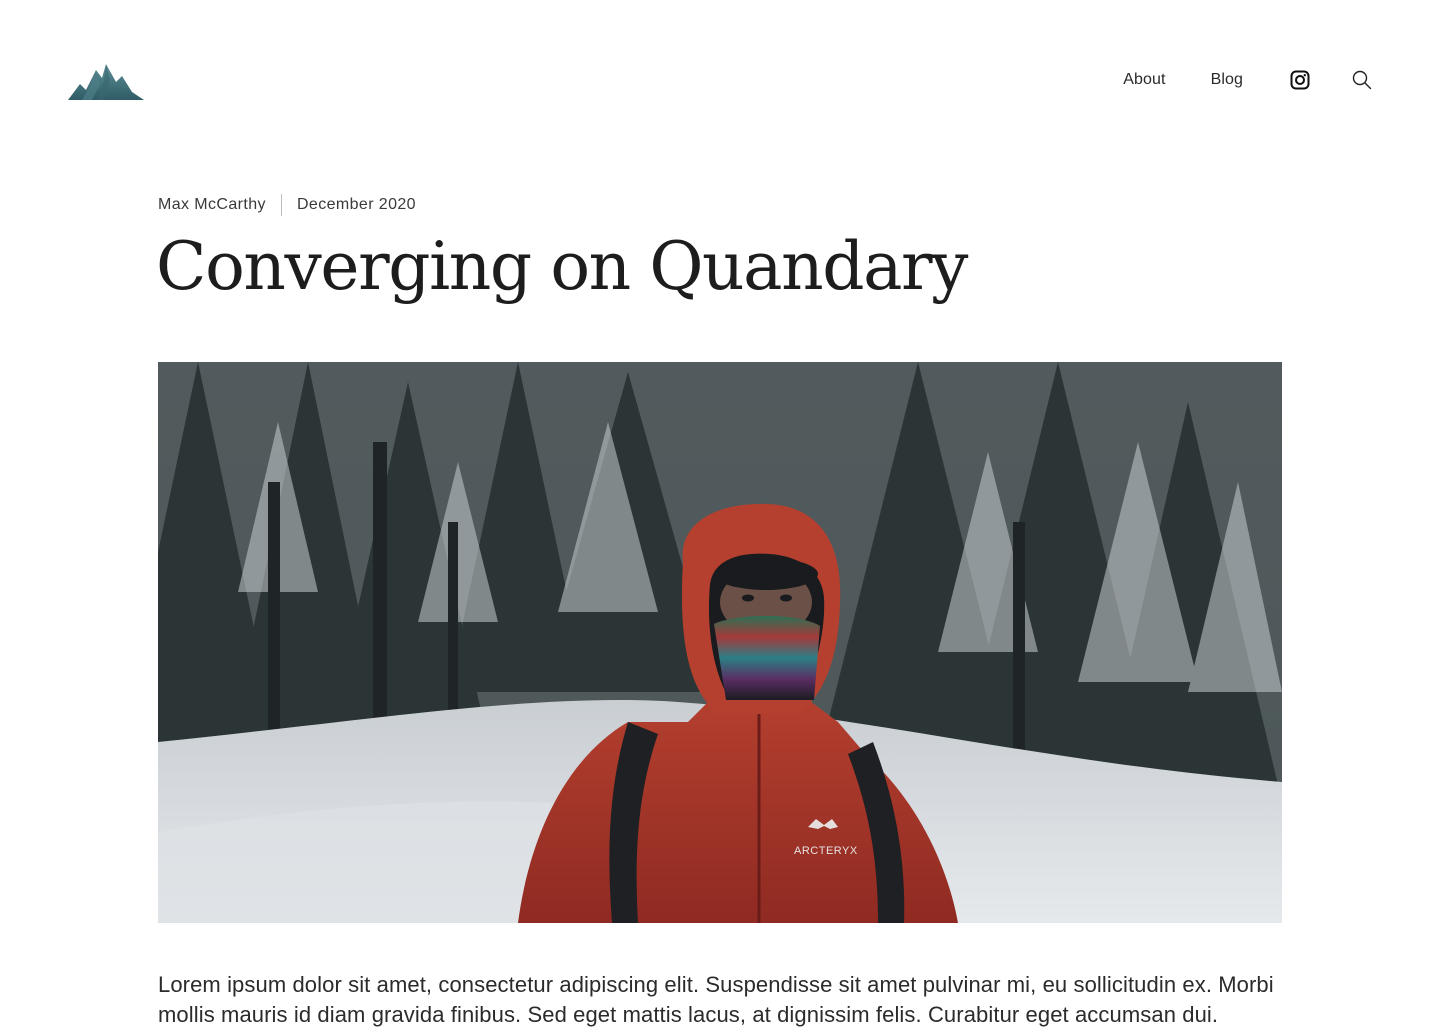 This screenshot has height=1030, width=1440. I want to click on nav-about-link: About, so click(1144, 80).